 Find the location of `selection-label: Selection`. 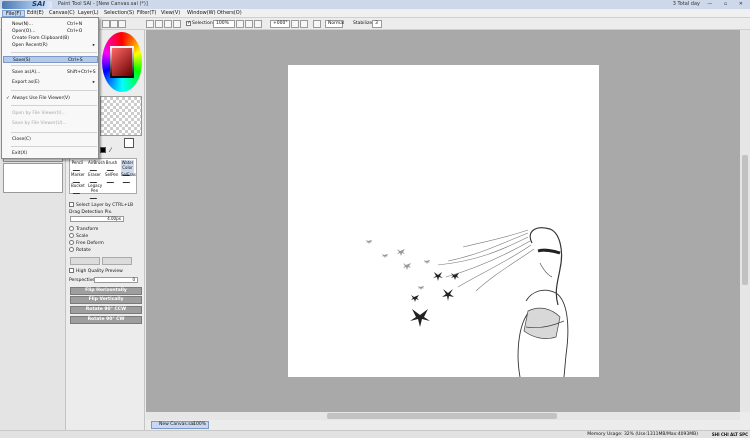

selection-label: Selection is located at coordinates (202, 23).